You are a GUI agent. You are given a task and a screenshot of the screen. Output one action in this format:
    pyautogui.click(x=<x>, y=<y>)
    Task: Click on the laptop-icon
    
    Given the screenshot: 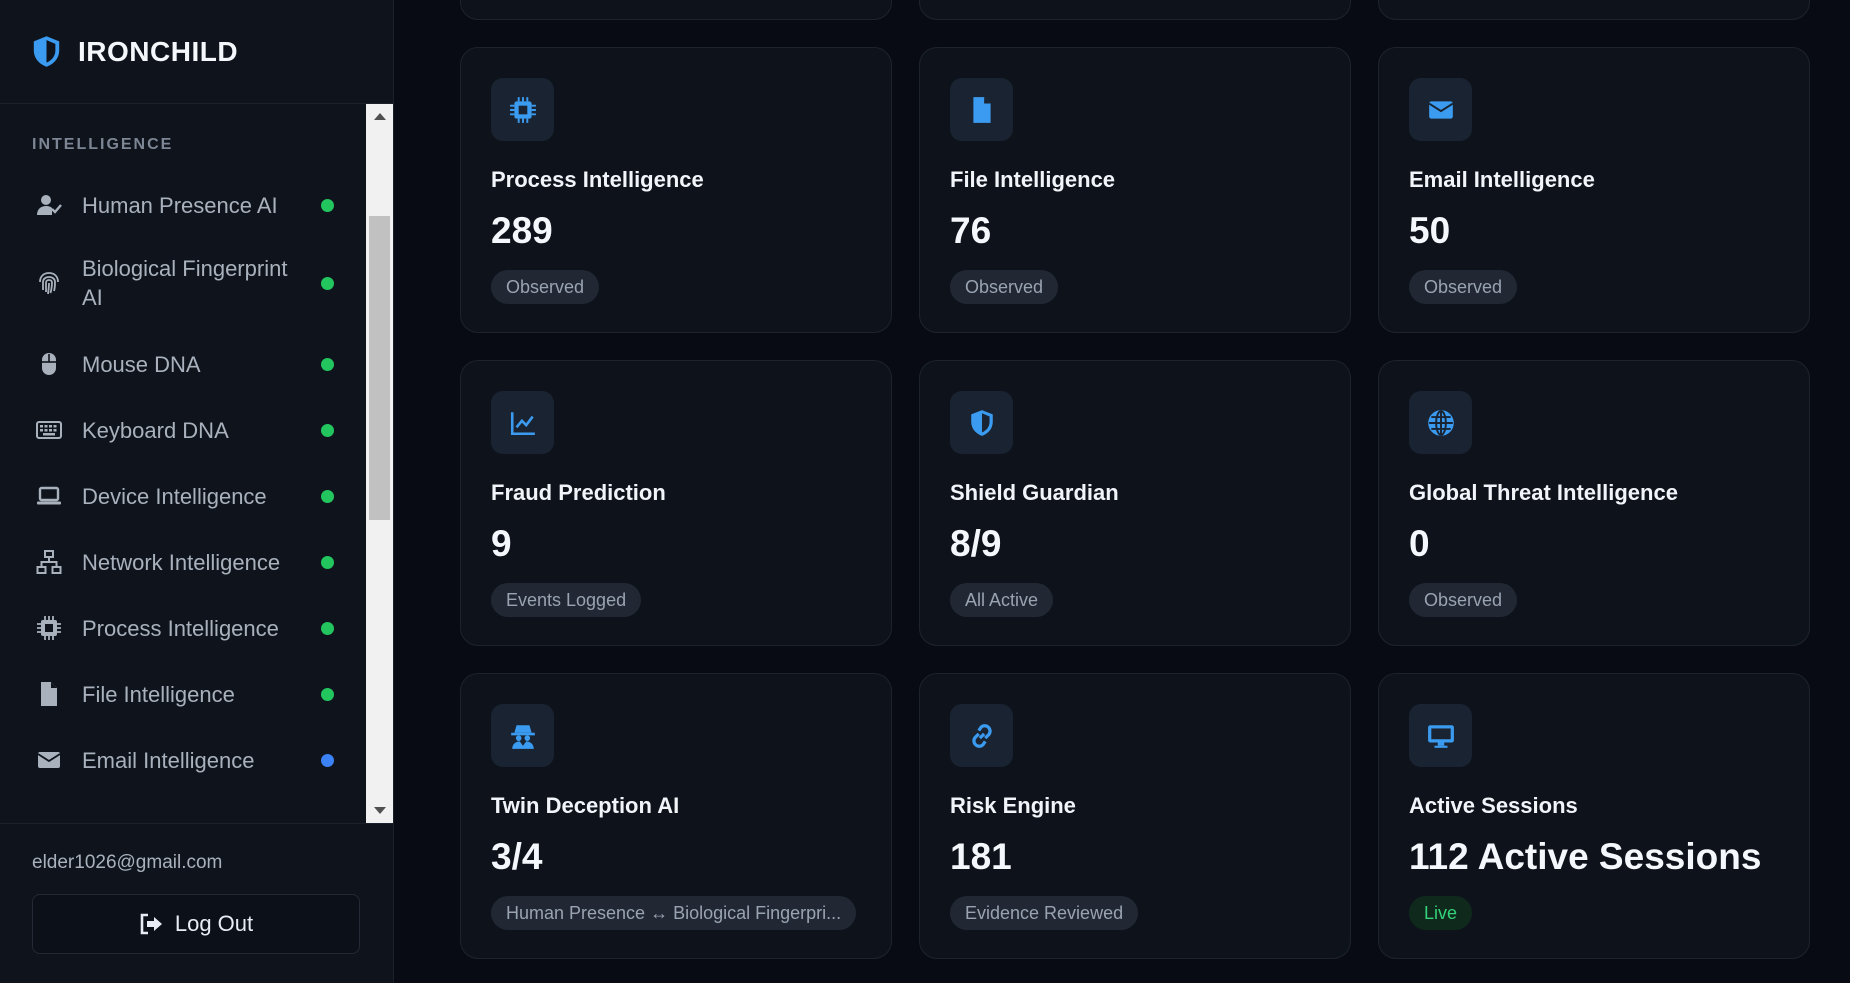 What is the action you would take?
    pyautogui.click(x=49, y=496)
    